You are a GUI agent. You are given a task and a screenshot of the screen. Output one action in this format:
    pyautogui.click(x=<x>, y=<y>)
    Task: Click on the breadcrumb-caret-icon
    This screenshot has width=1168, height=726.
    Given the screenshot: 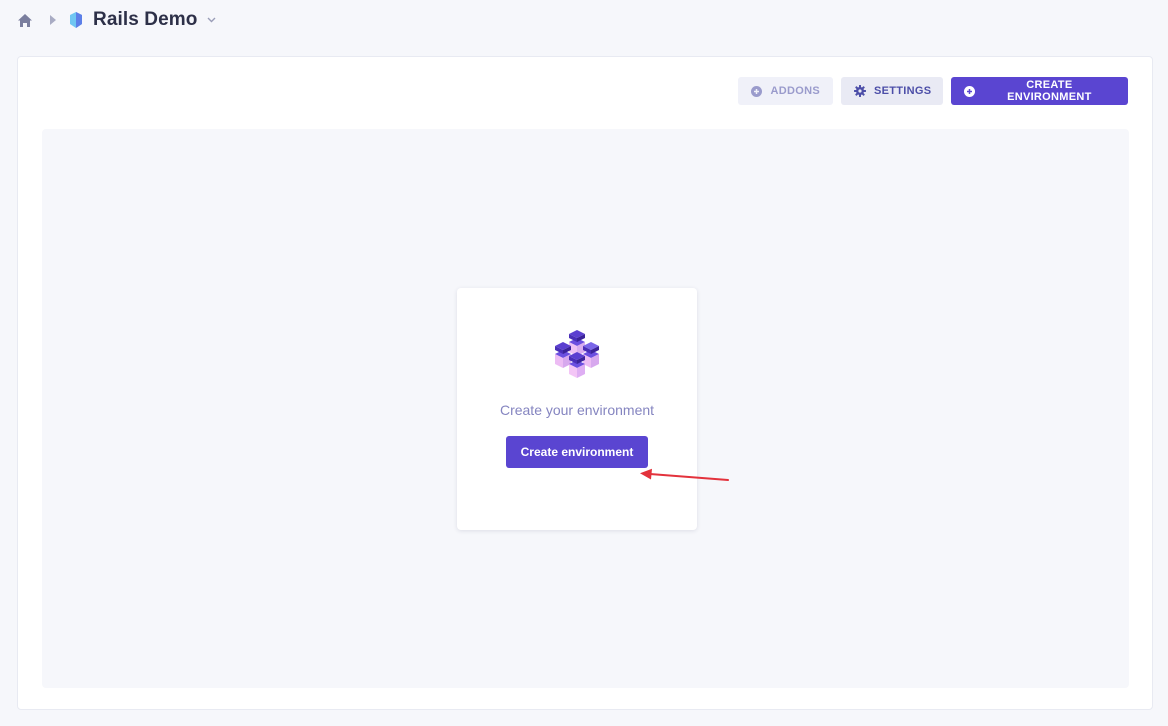 What is the action you would take?
    pyautogui.click(x=55, y=20)
    